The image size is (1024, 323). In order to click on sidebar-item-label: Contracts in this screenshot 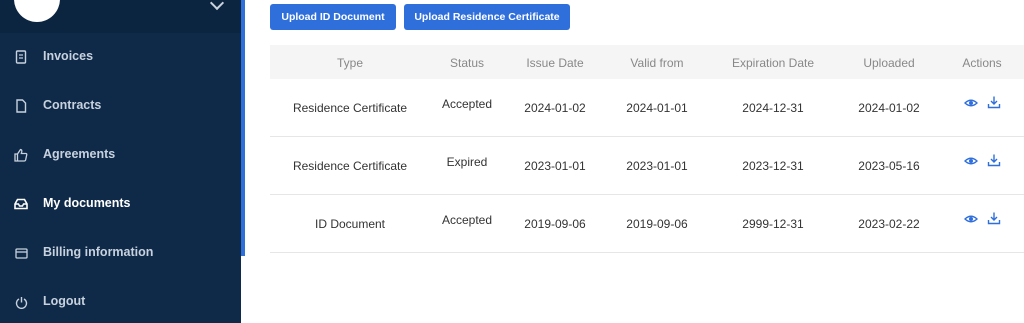, I will do `click(72, 105)`.